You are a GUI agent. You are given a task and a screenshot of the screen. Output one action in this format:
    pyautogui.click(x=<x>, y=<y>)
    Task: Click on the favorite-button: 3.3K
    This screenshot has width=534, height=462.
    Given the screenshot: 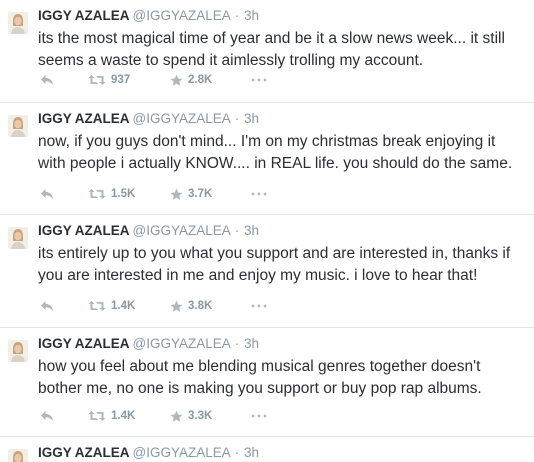 What is the action you would take?
    pyautogui.click(x=191, y=416)
    